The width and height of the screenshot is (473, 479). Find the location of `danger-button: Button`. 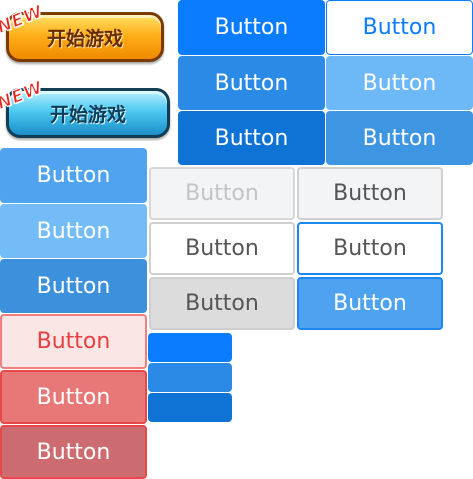

danger-button: Button is located at coordinates (73, 397).